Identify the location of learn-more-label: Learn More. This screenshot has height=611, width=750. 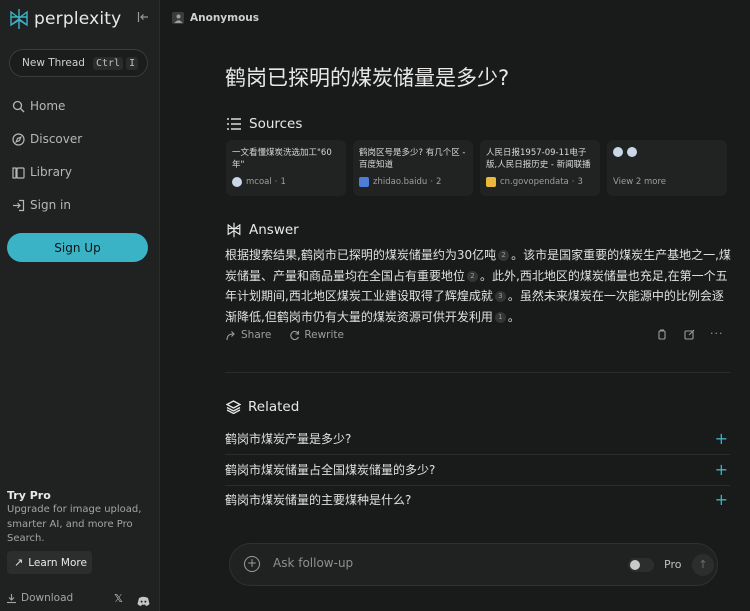
(57, 562).